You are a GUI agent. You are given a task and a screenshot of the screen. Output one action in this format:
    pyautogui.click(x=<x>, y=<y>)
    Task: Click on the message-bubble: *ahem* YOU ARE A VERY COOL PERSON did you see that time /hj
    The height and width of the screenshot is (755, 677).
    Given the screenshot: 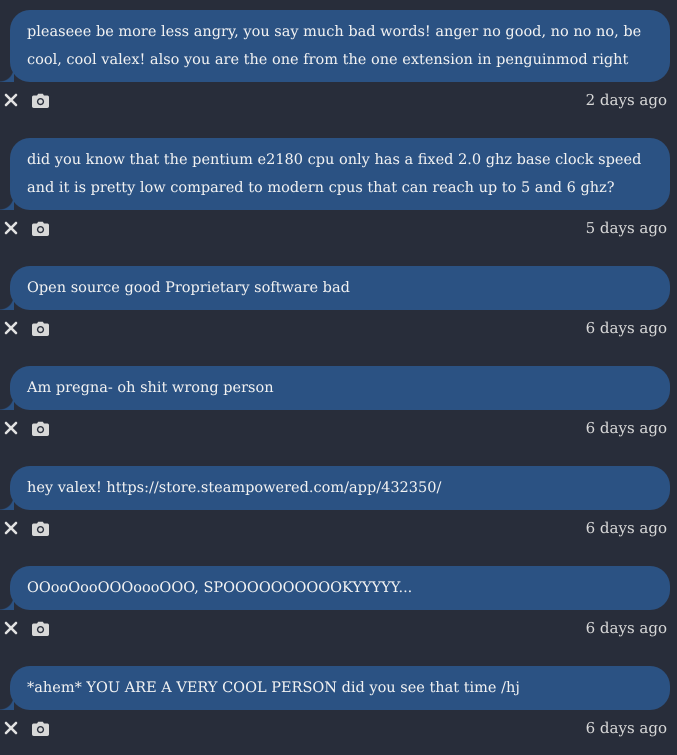 What is the action you would take?
    pyautogui.click(x=335, y=688)
    